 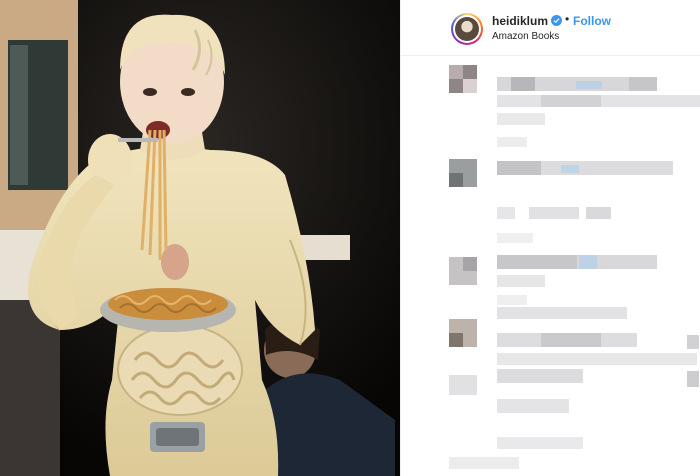 I want to click on follow-button: Follow, so click(x=592, y=21).